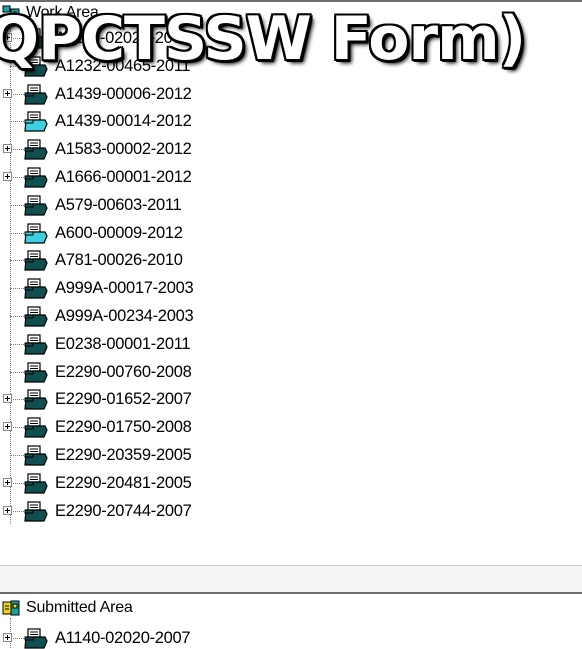 This screenshot has height=649, width=582. What do you see at coordinates (291, 94) in the screenshot?
I see `tree-item: A1439-00006-2012` at bounding box center [291, 94].